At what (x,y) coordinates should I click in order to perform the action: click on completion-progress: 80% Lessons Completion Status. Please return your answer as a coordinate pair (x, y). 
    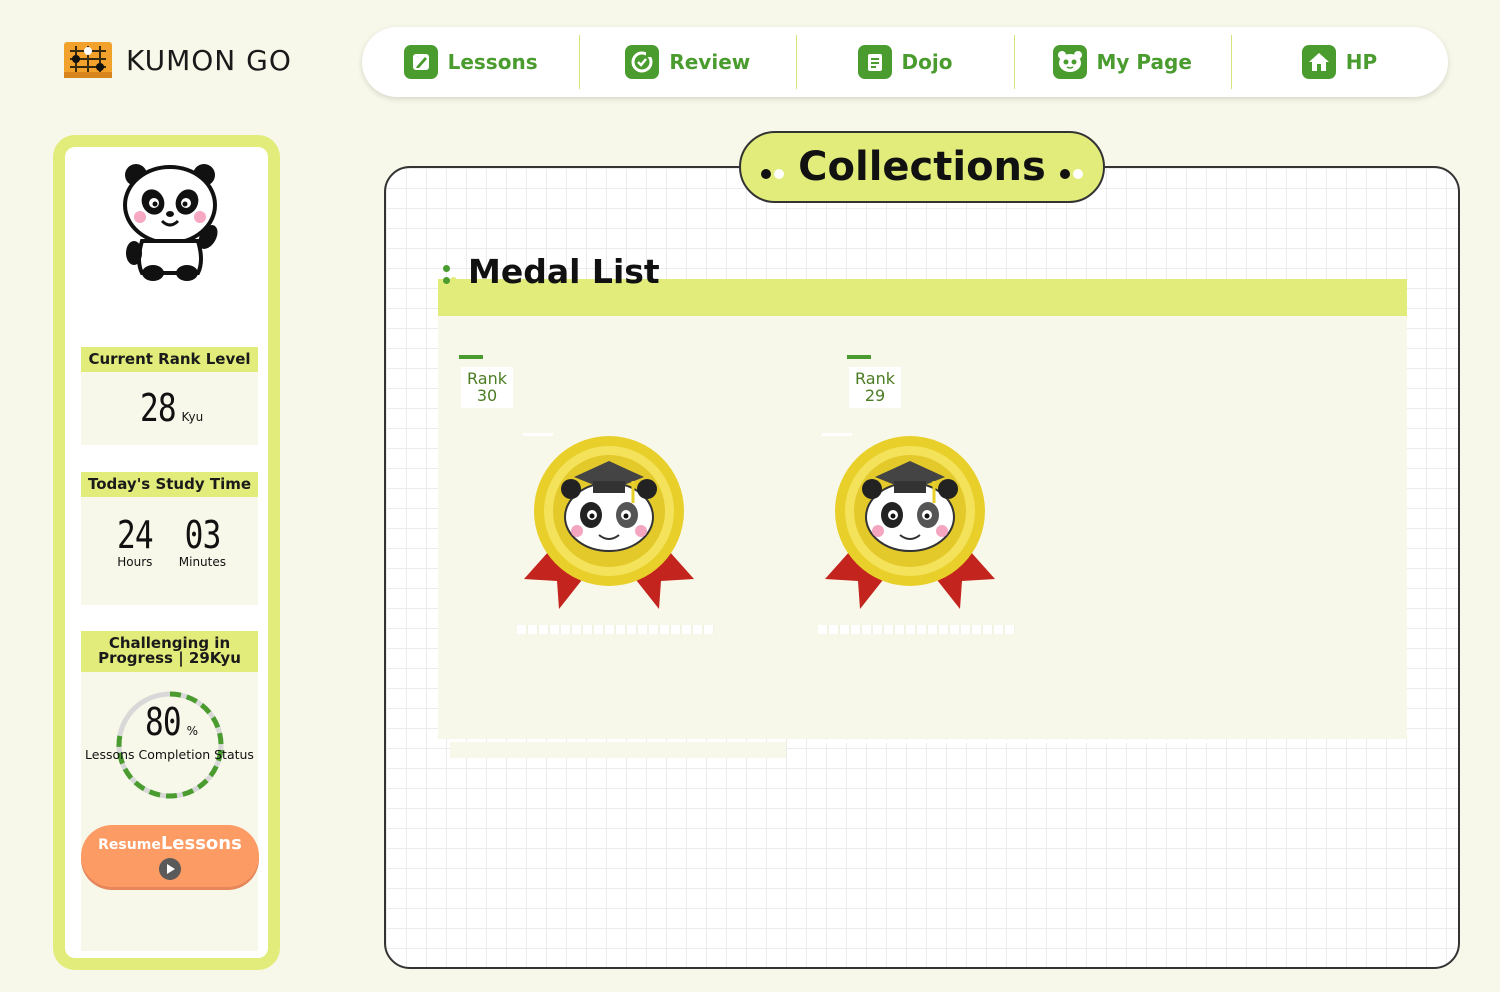
    Looking at the image, I should click on (169, 737).